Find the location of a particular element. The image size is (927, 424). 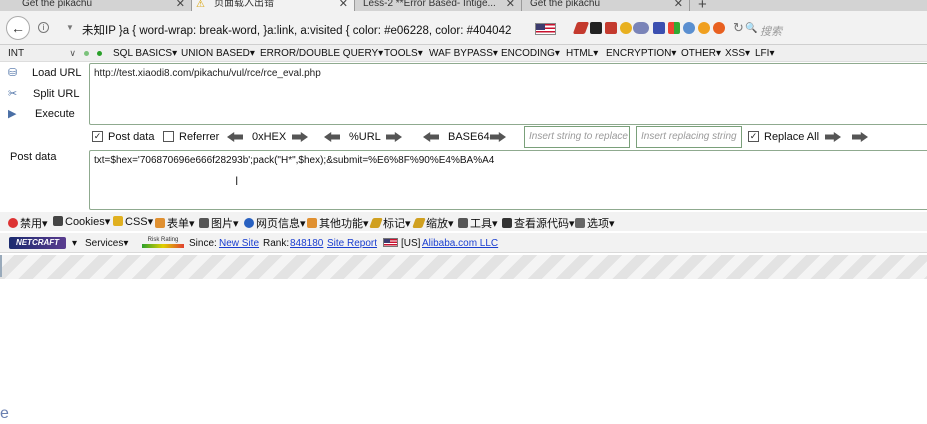

menu-encryption: ENCRYPTION▾ is located at coordinates (641, 53).